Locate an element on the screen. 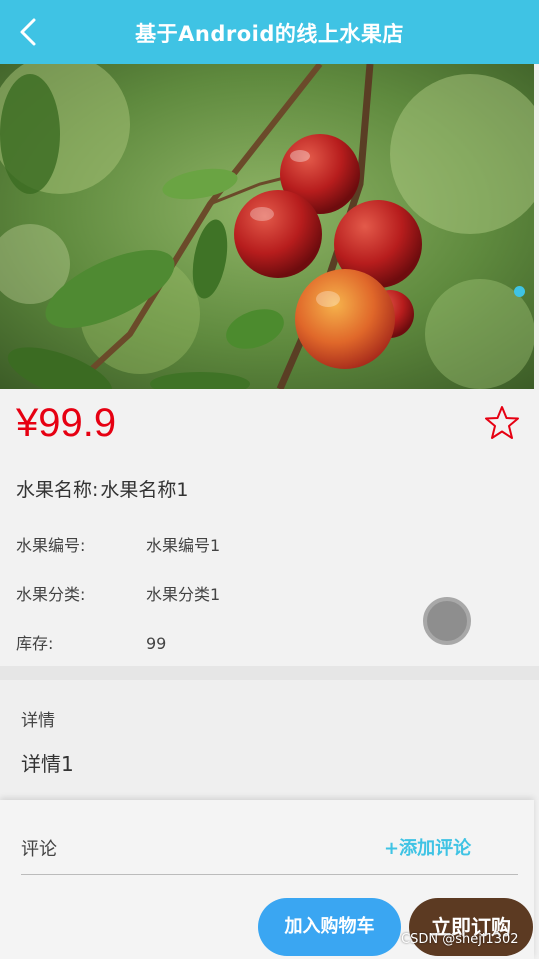  product-price: ¥99.9 is located at coordinates (66, 423).